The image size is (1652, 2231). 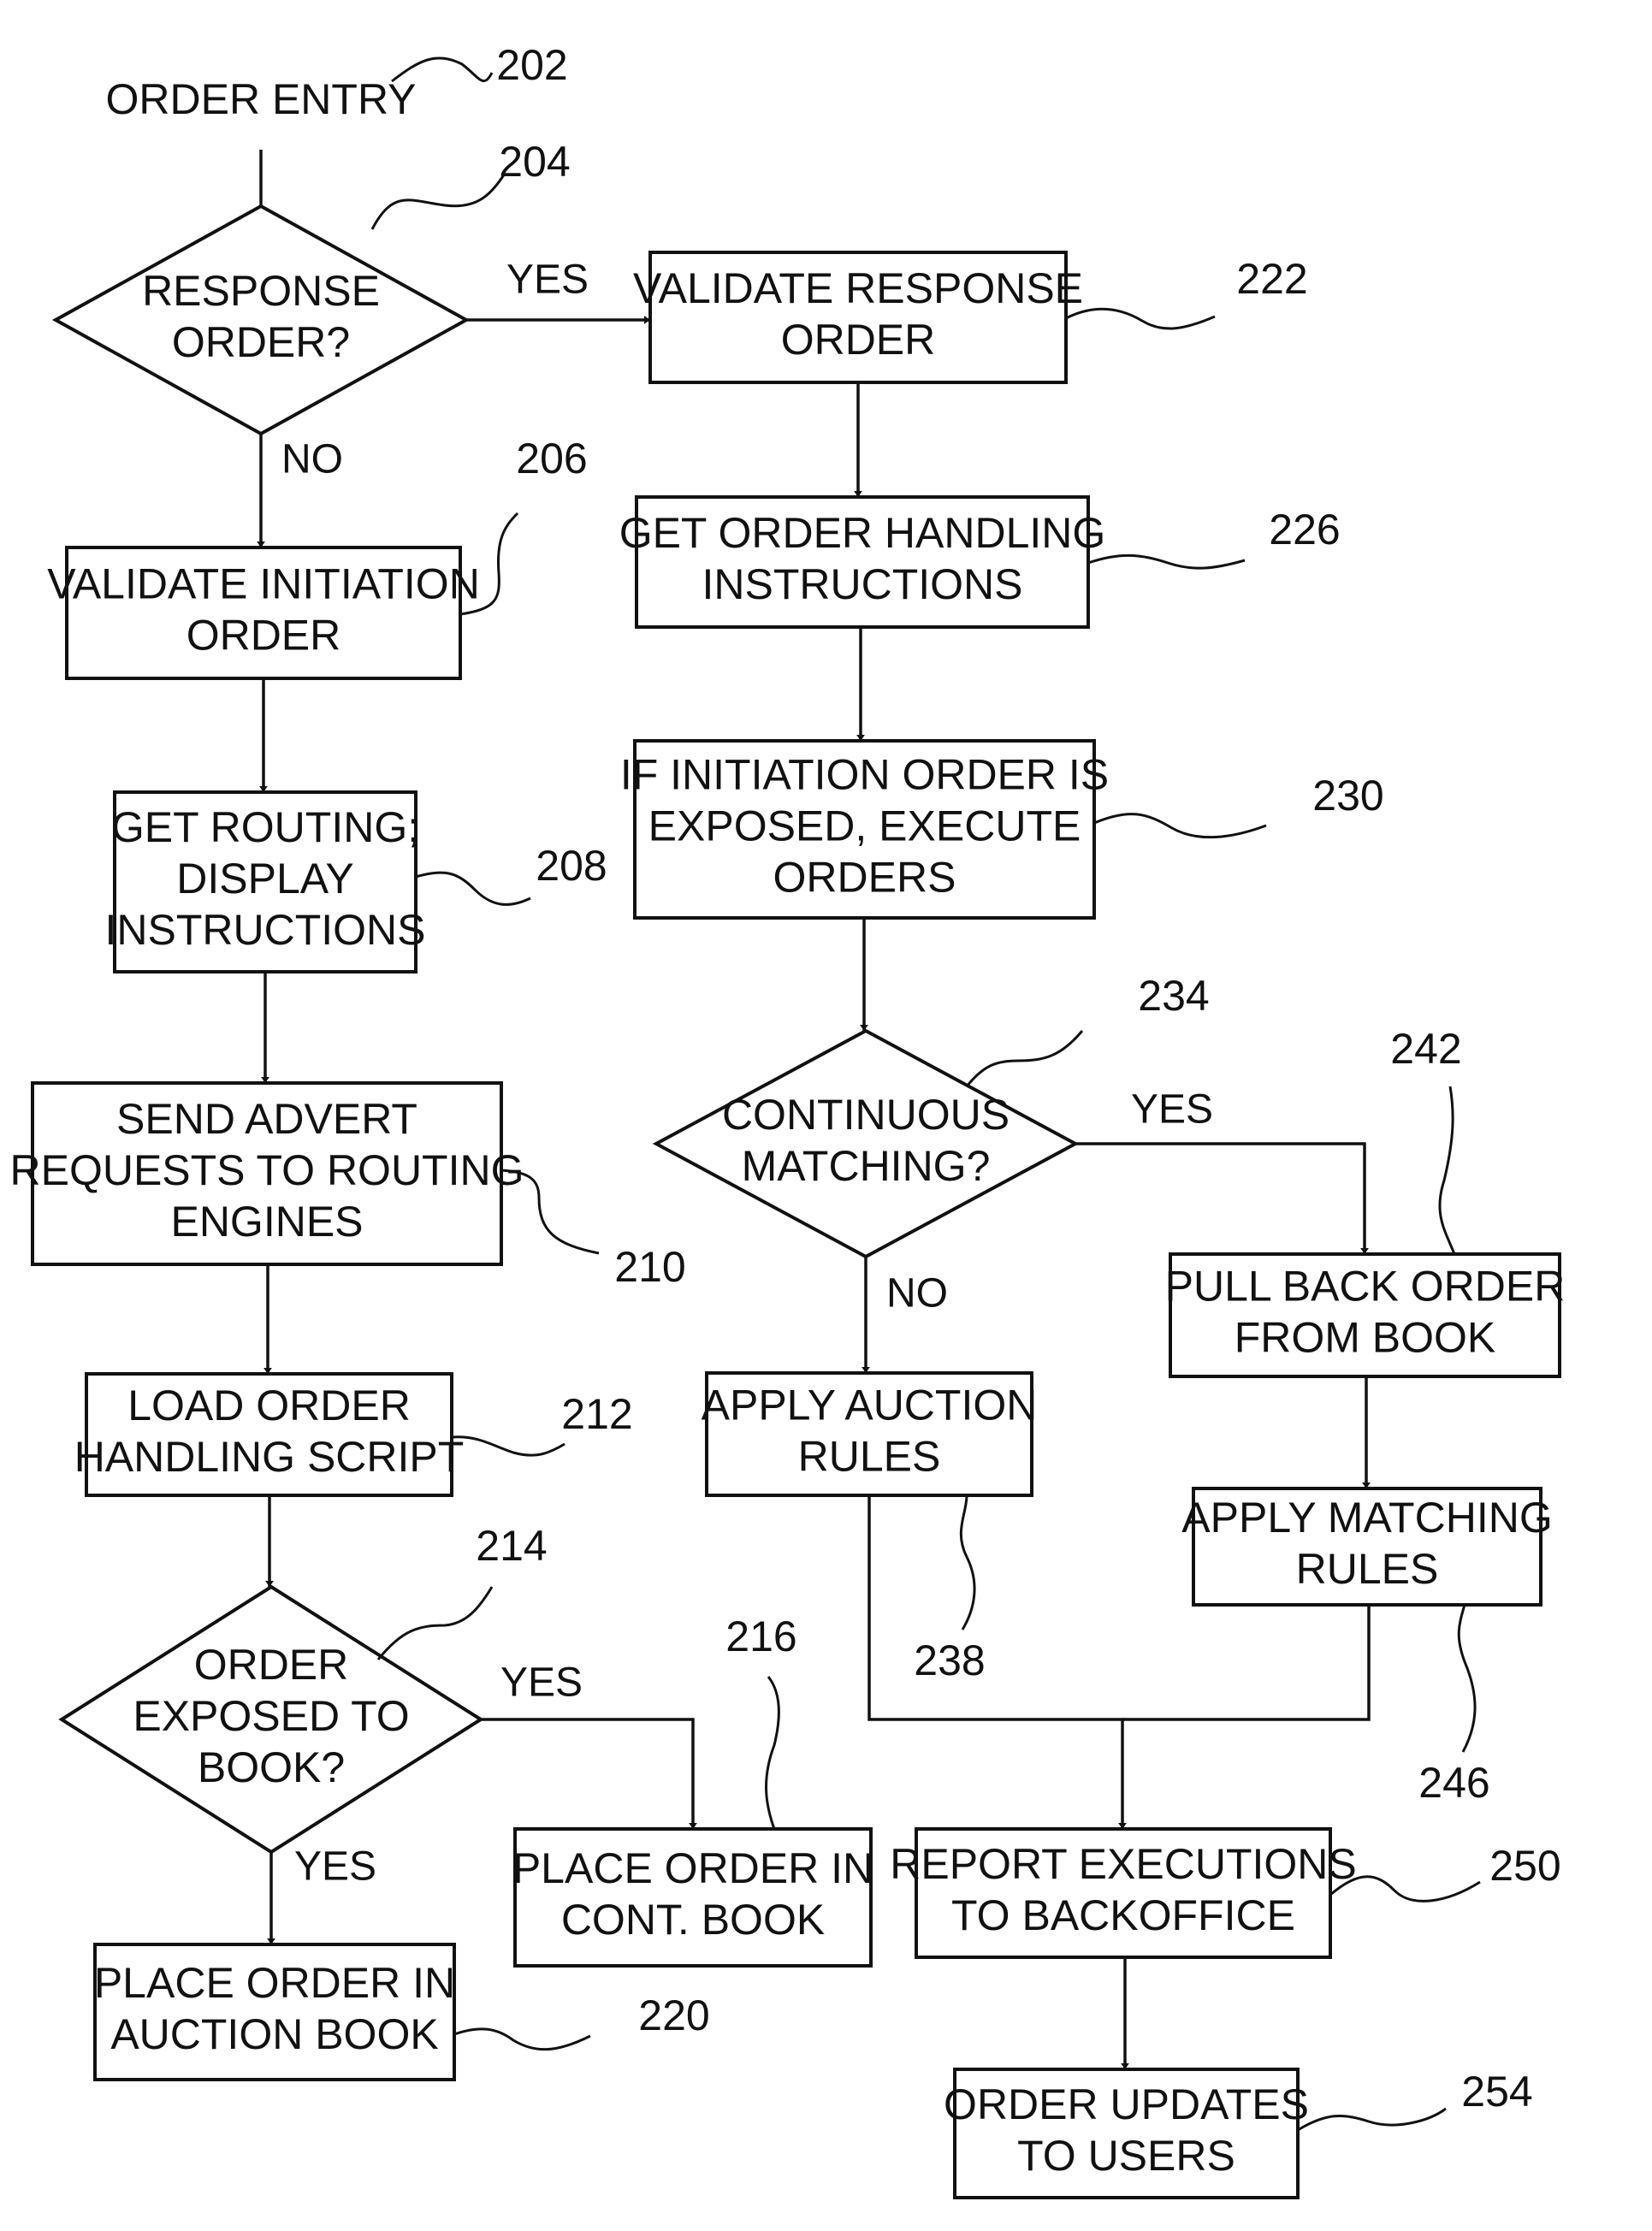 I want to click on edge-214-to-220: YES, so click(x=321, y=1894).